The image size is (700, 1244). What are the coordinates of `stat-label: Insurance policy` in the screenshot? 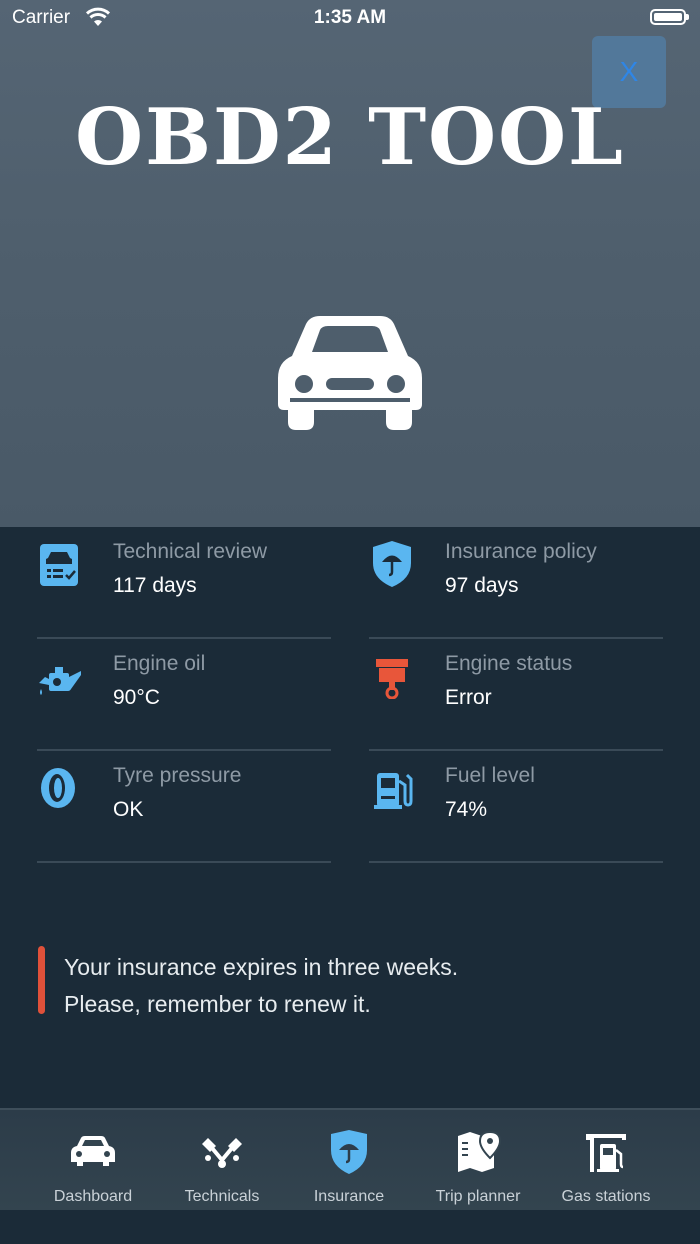 It's located at (521, 551).